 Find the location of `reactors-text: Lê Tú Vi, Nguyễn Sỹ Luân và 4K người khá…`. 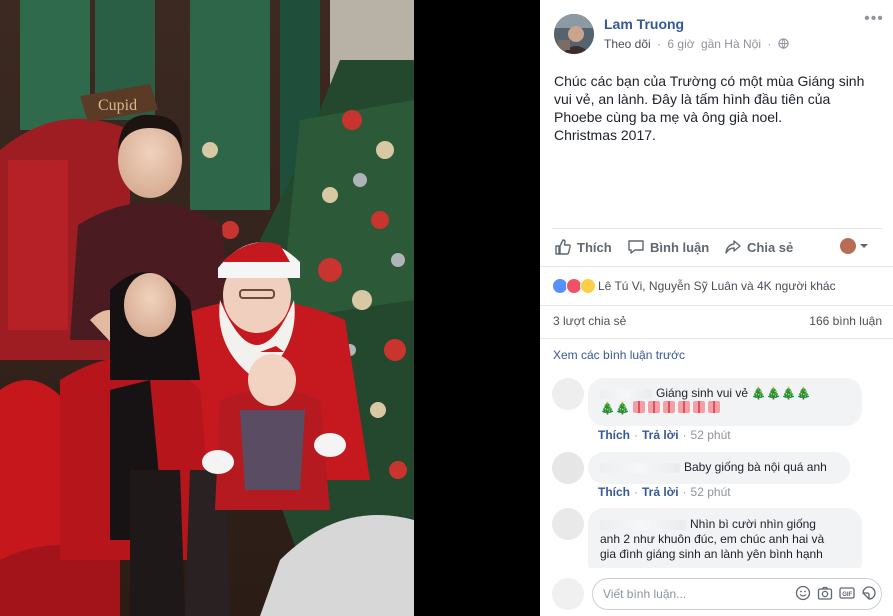

reactors-text: Lê Tú Vi, Nguyễn Sỹ Luân và 4K người khá… is located at coordinates (717, 286).